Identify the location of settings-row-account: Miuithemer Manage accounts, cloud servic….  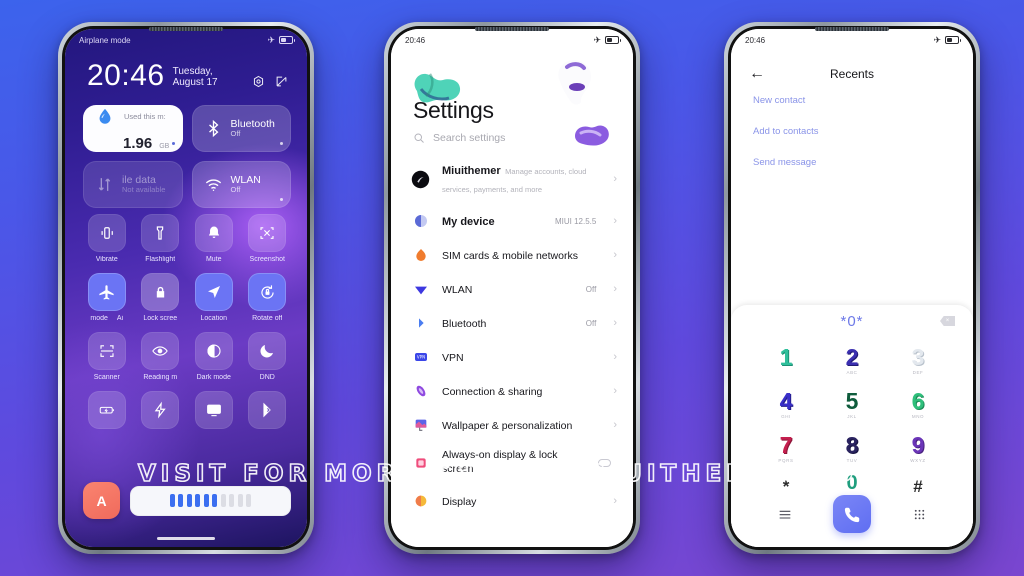
(512, 179).